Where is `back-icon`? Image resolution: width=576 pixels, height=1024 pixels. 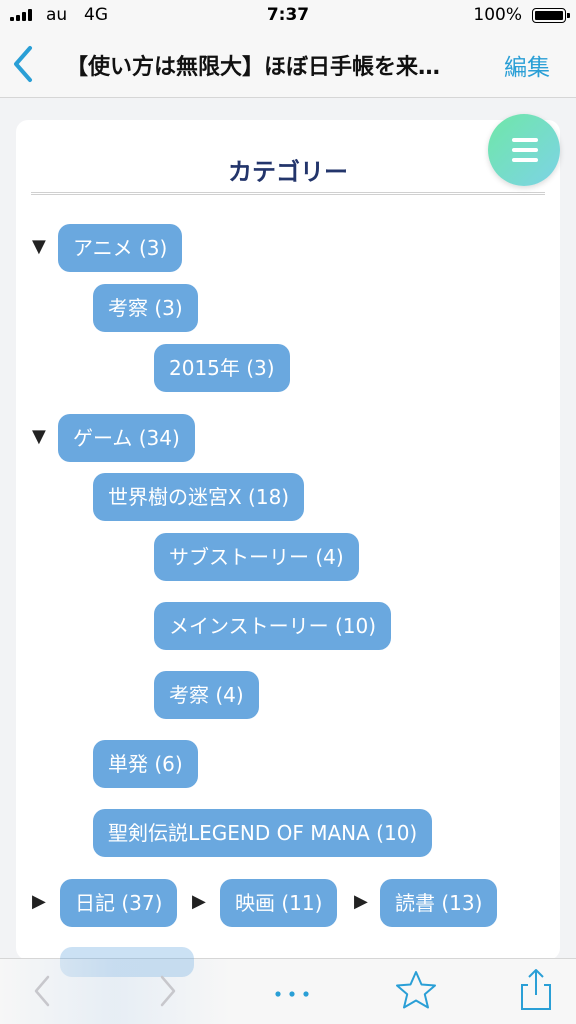 back-icon is located at coordinates (42, 991).